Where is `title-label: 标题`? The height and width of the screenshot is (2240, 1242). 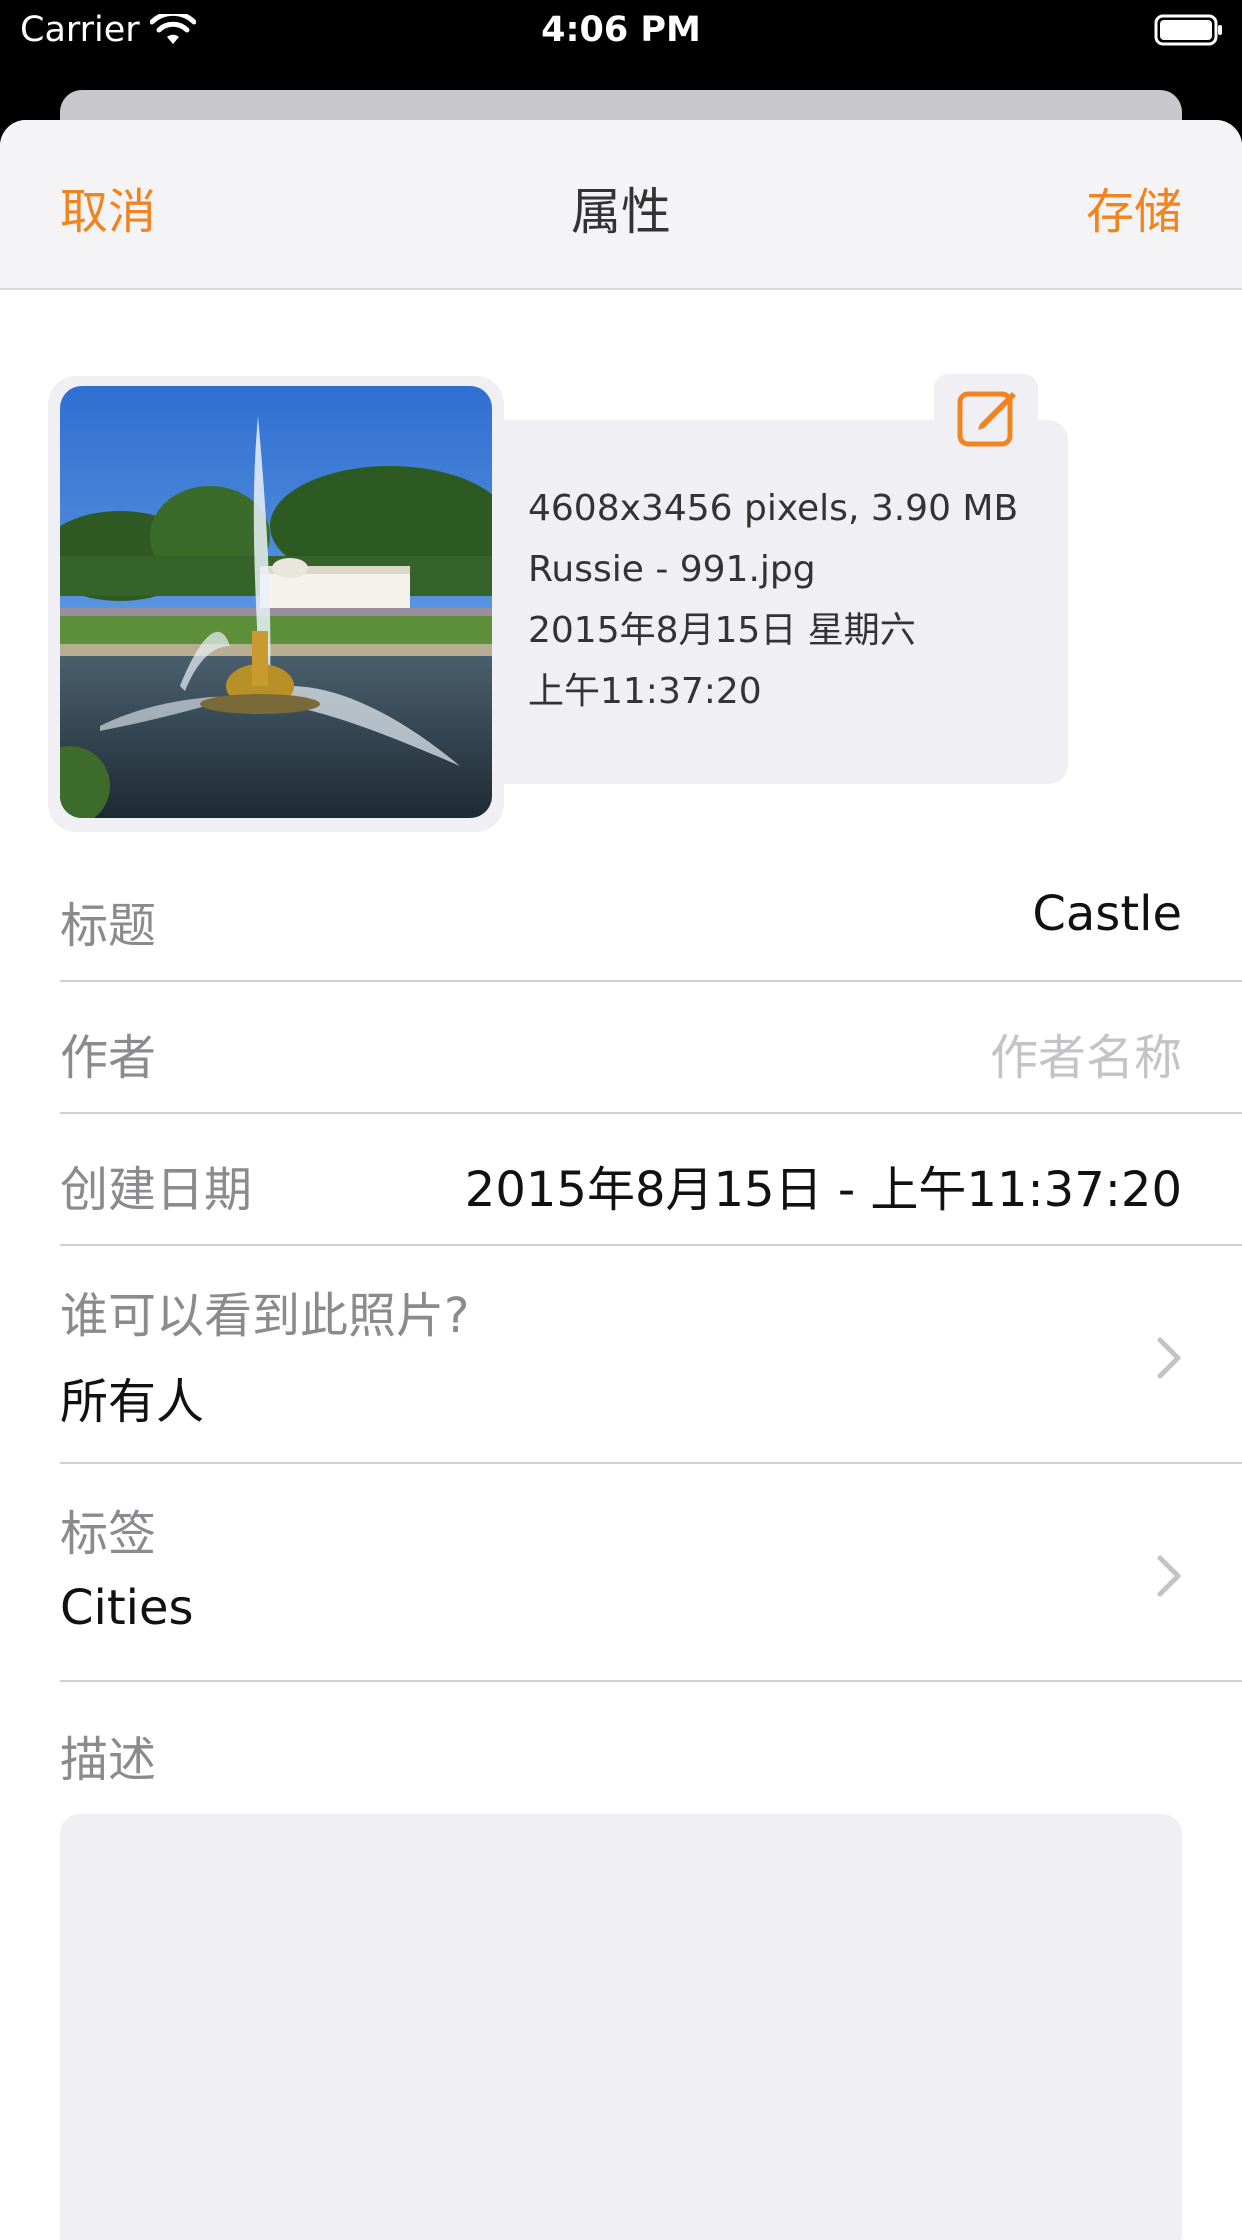
title-label: 标题 is located at coordinates (108, 926).